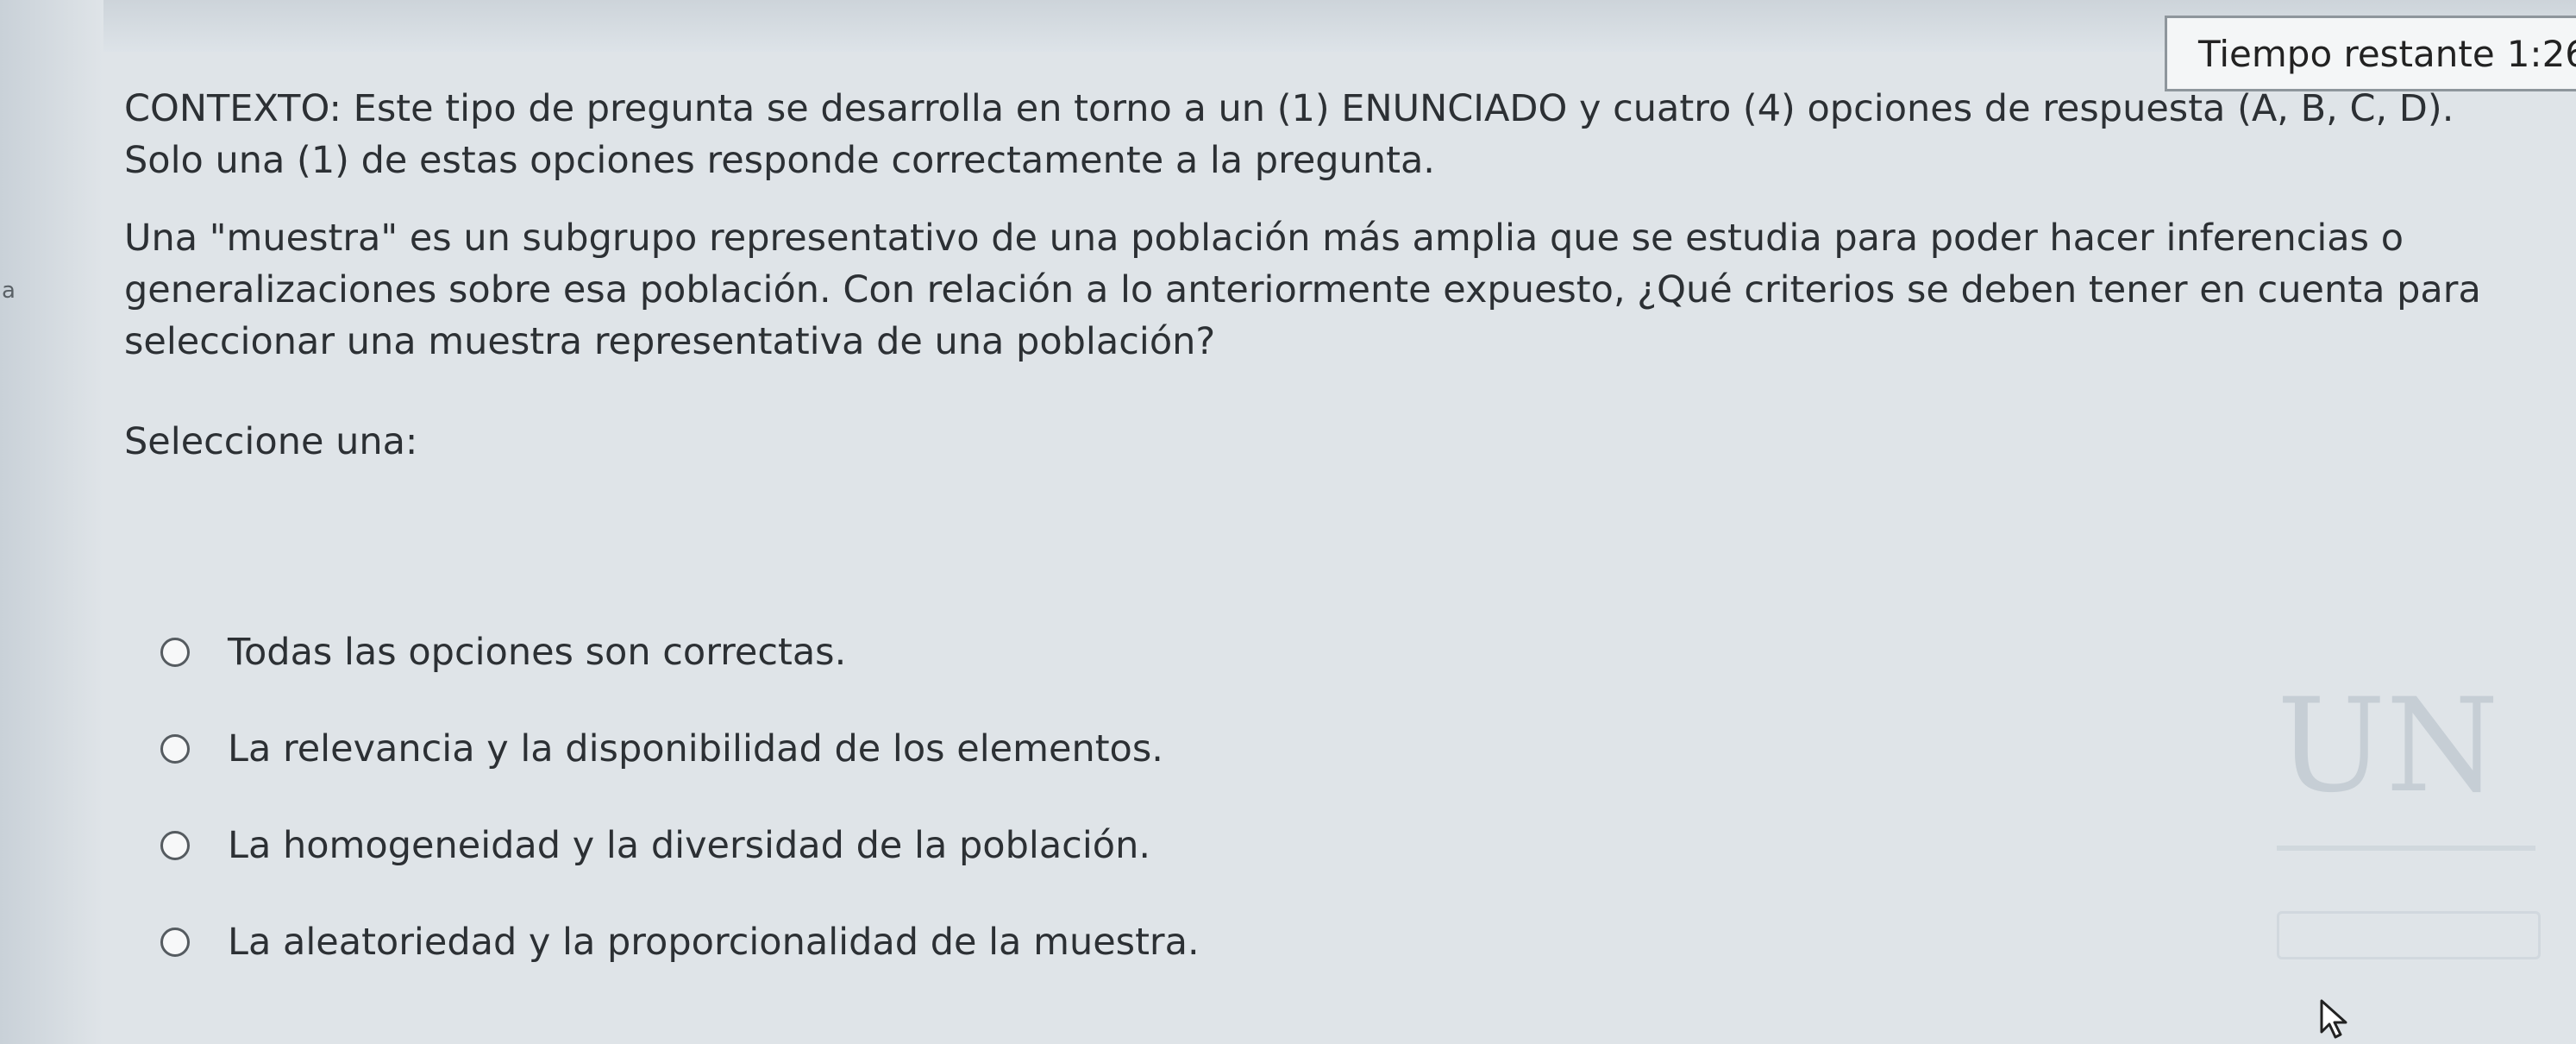 Image resolution: width=2576 pixels, height=1044 pixels. I want to click on option-a: Todas las opciones son correctas., so click(680, 652).